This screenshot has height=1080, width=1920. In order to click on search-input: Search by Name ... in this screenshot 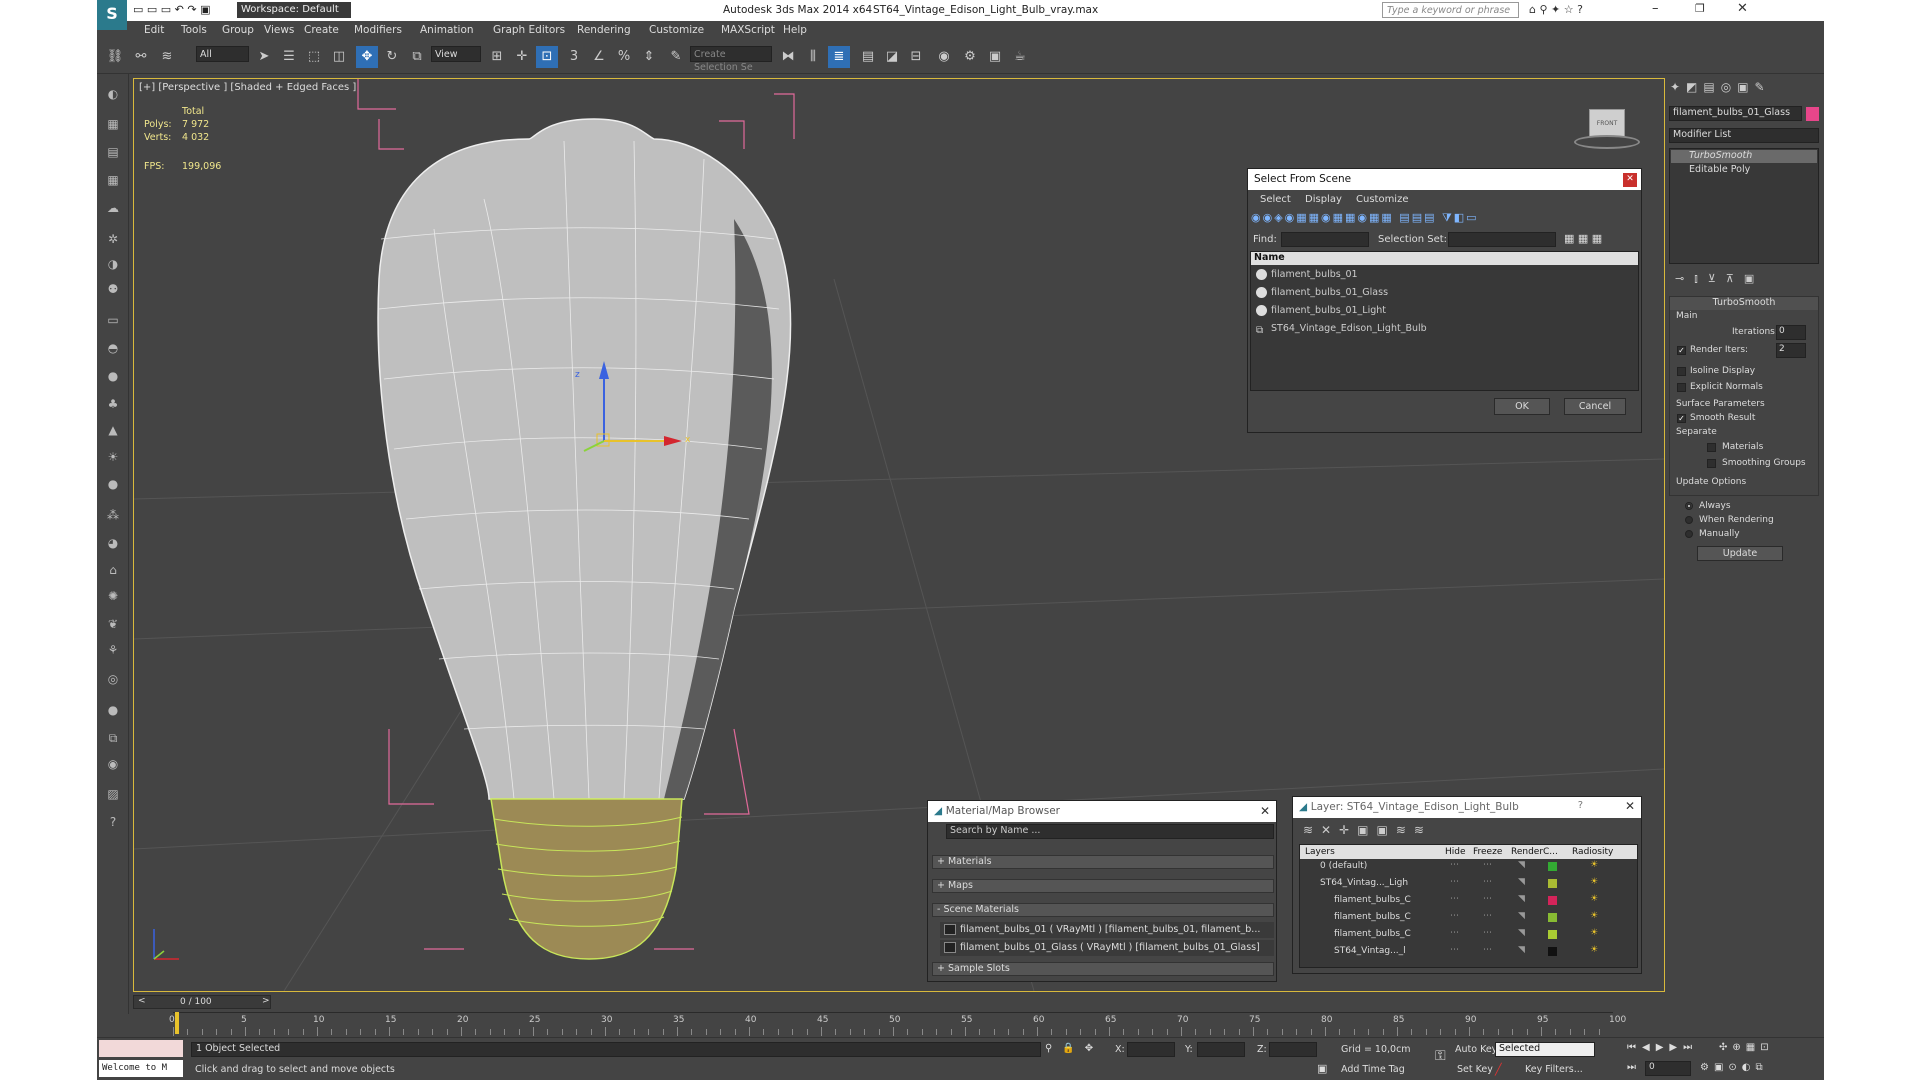, I will do `click(1110, 831)`.